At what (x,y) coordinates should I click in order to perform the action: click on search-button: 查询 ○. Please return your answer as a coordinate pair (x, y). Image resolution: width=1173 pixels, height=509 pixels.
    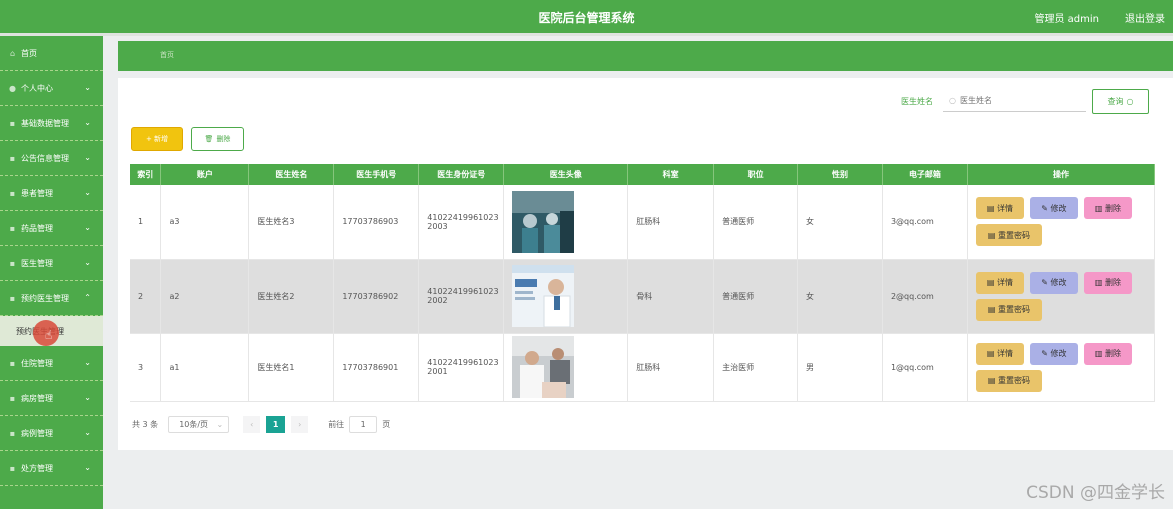
    Looking at the image, I should click on (1120, 101).